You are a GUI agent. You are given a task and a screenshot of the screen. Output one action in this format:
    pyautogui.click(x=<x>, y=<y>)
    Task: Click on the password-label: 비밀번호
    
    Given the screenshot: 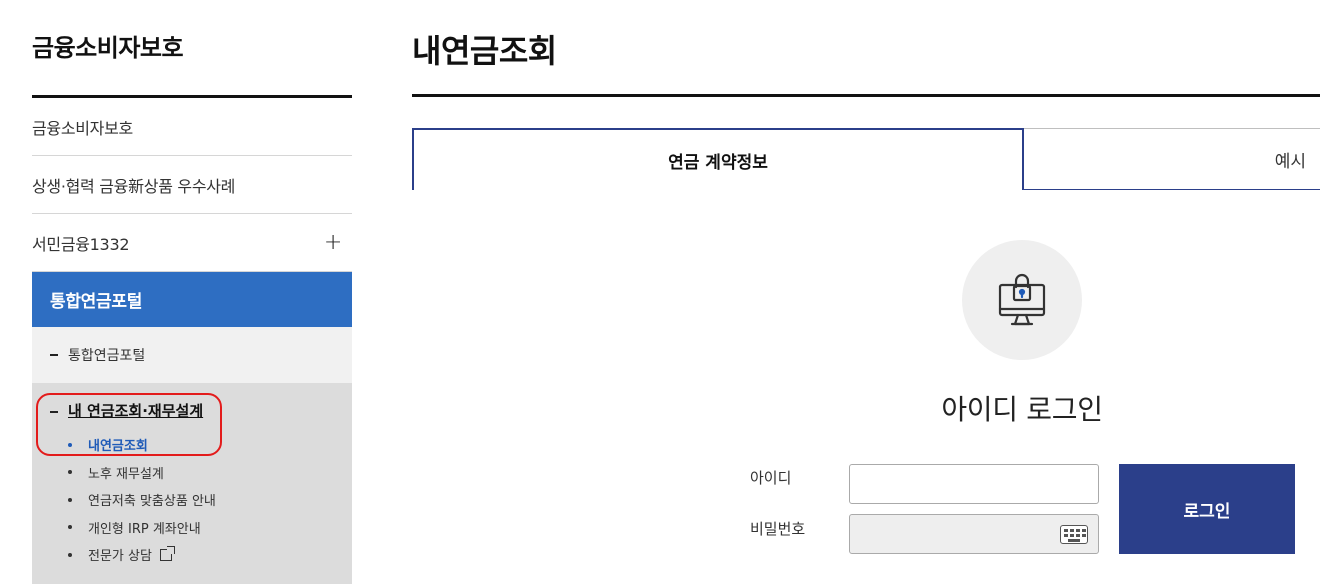 What is the action you would take?
    pyautogui.click(x=778, y=529)
    